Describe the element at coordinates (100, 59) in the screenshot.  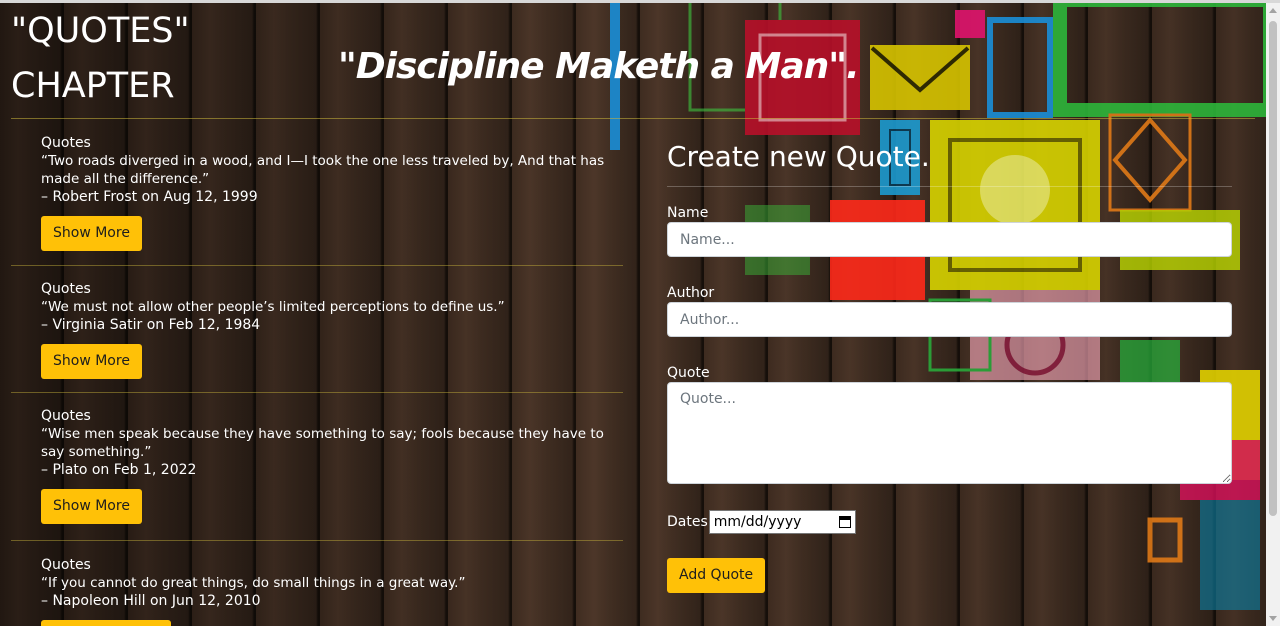
I see `site-logo: "QUOTES" CHAPTER` at that location.